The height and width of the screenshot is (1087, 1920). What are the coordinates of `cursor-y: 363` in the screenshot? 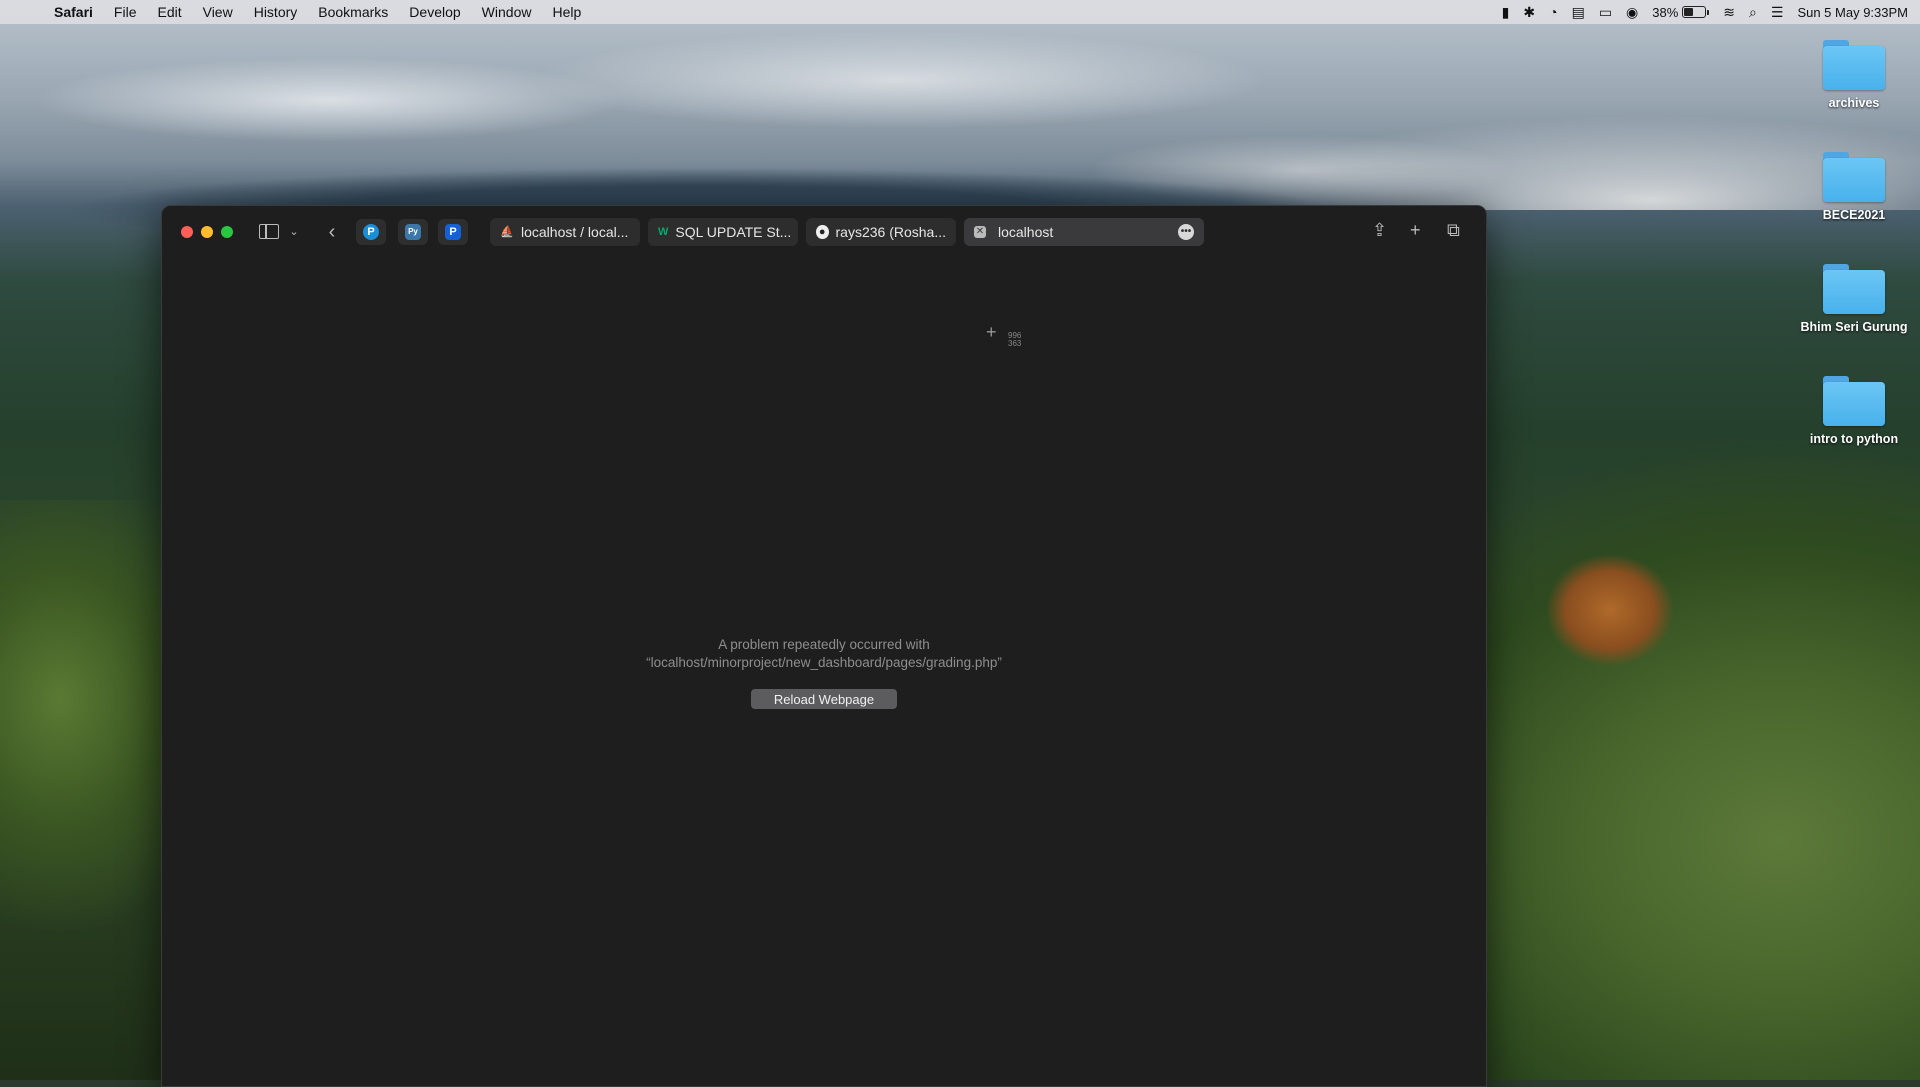 It's located at (1015, 343).